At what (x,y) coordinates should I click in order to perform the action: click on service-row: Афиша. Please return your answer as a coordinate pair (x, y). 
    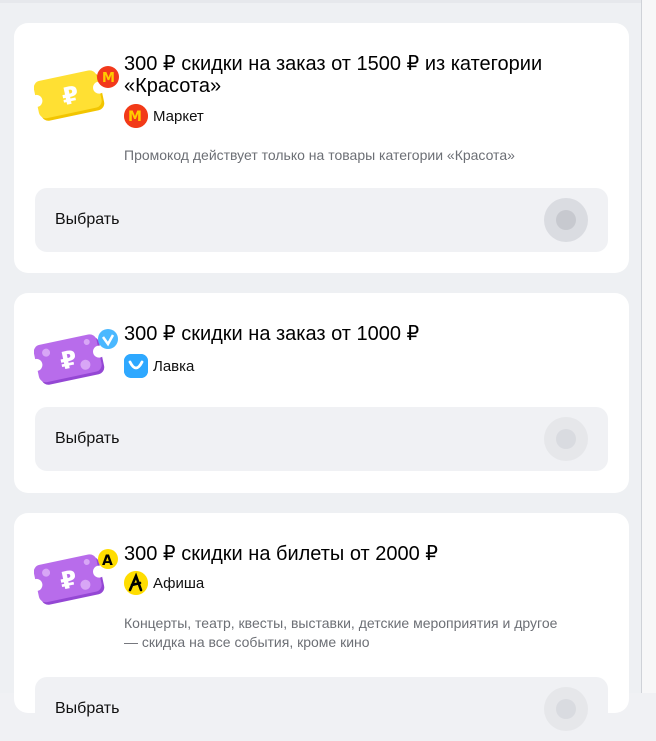
    Looking at the image, I should click on (164, 583).